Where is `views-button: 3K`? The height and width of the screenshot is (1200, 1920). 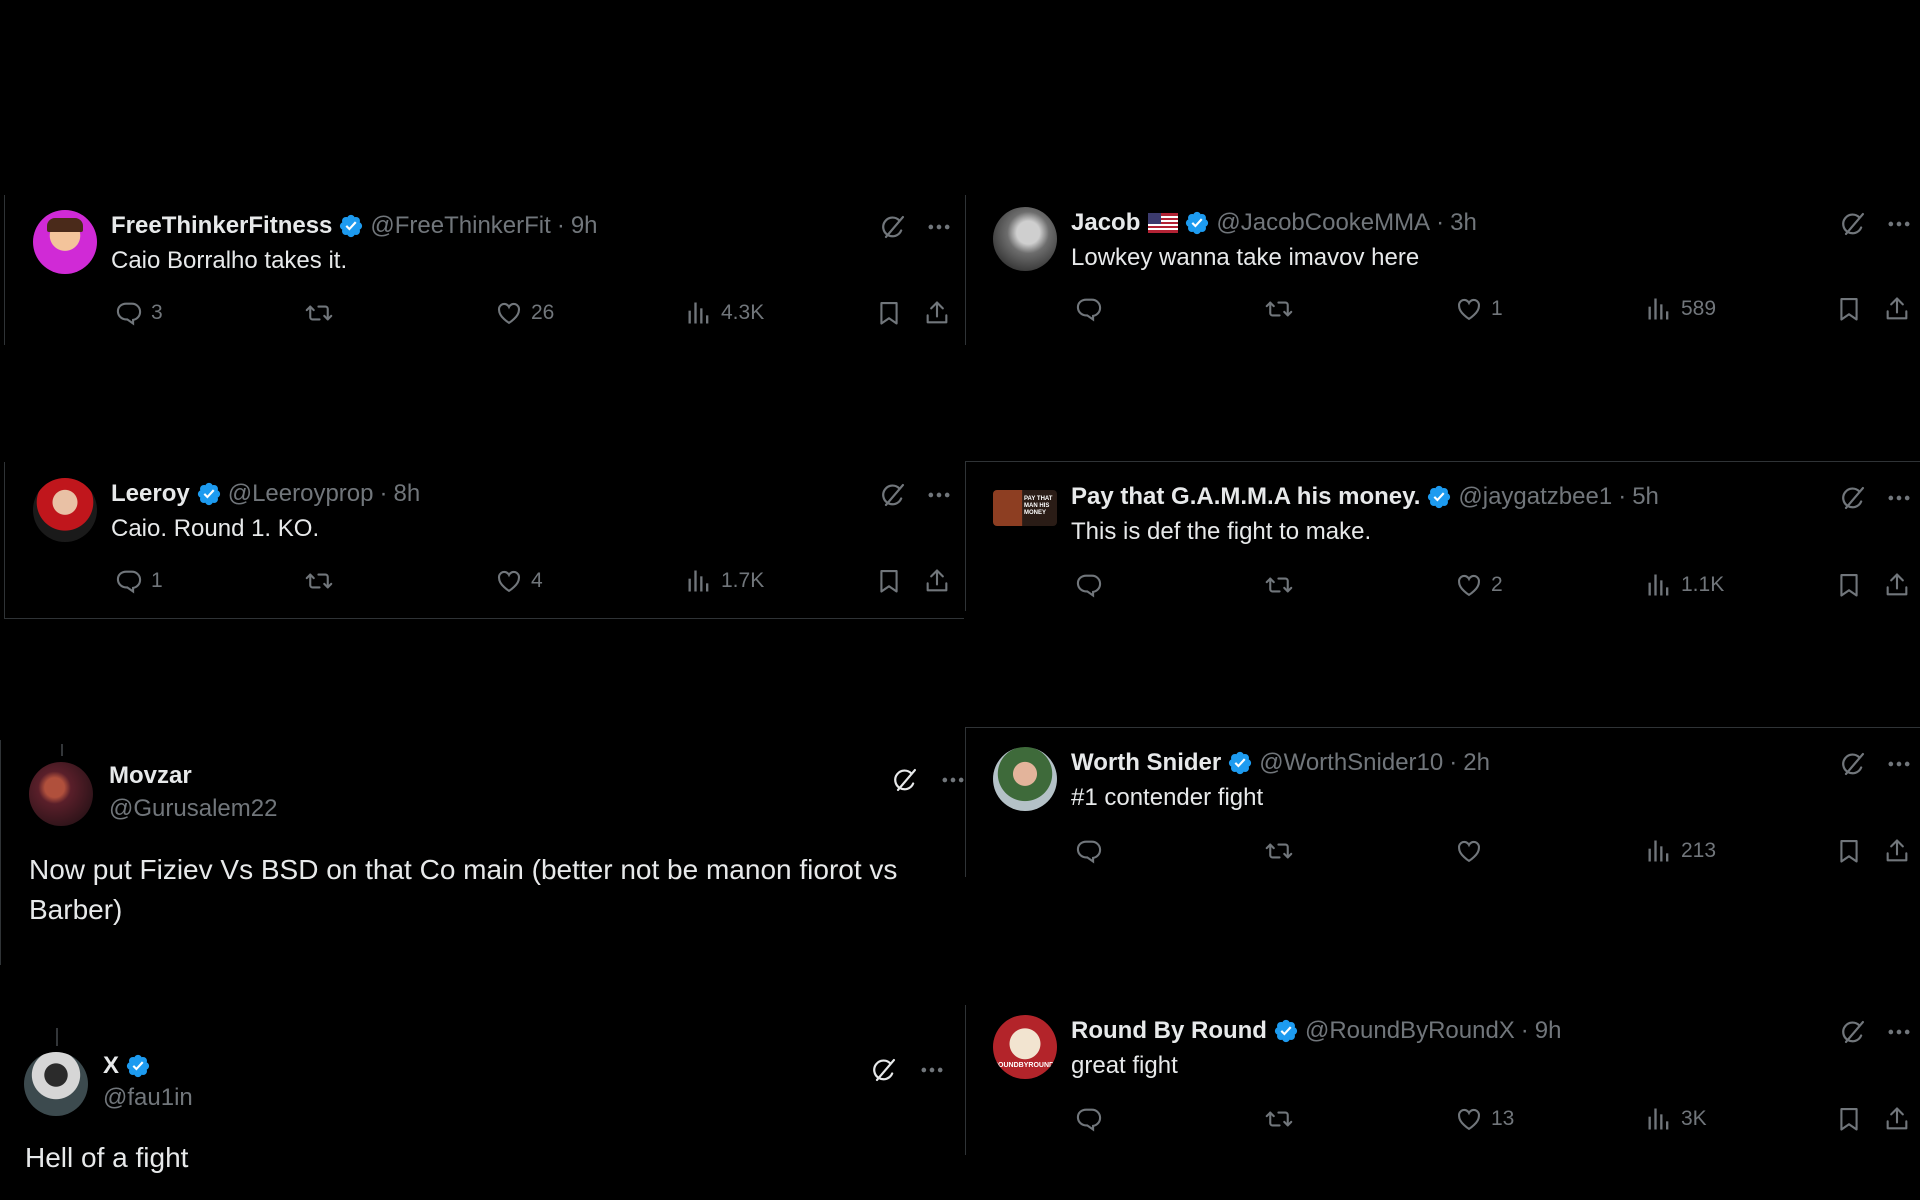 views-button: 3K is located at coordinates (1676, 1119).